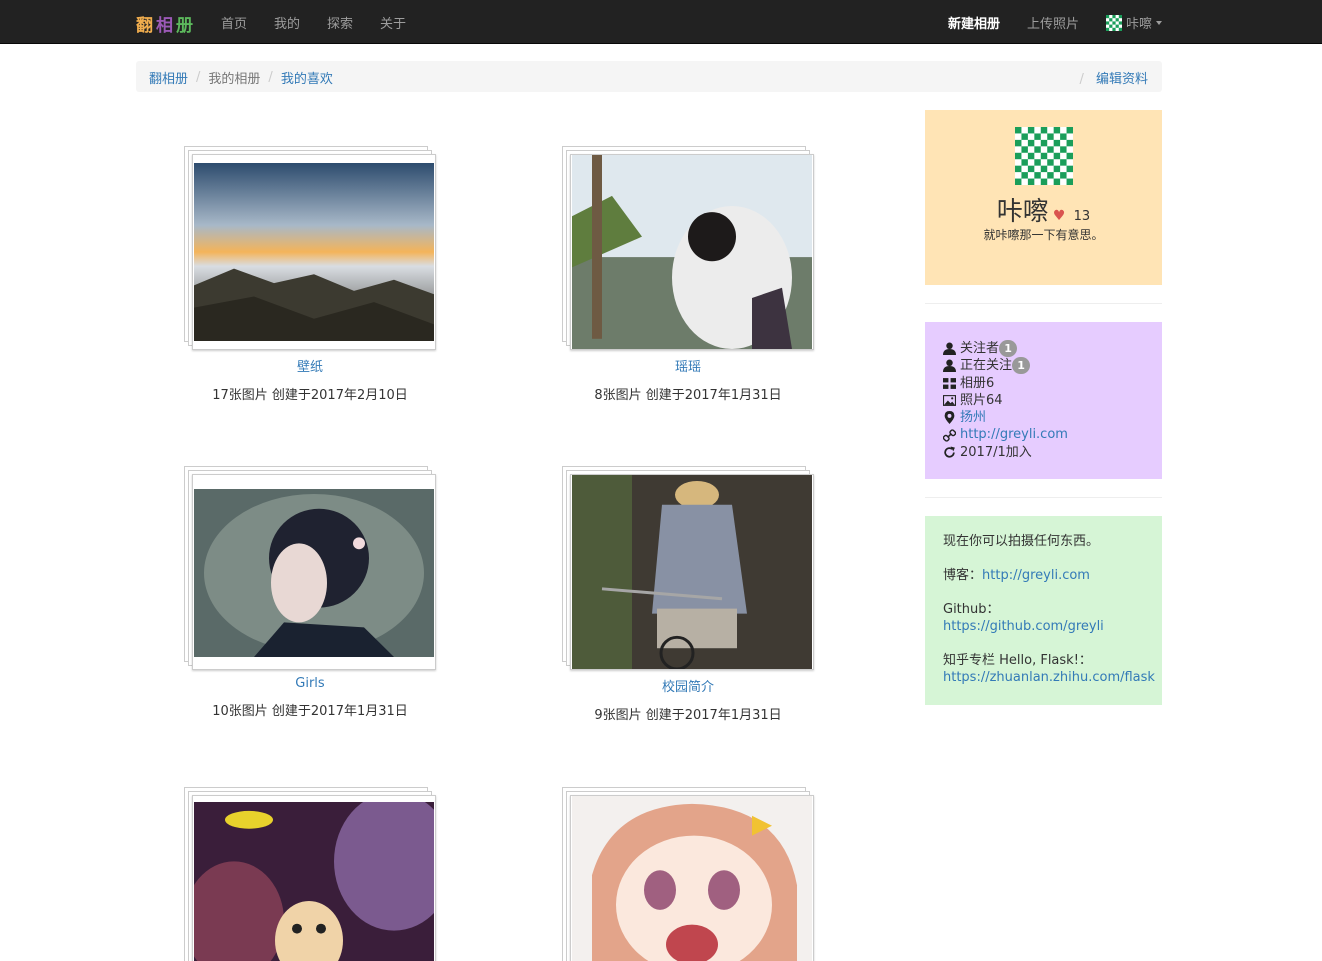 The width and height of the screenshot is (1322, 961). What do you see at coordinates (971, 609) in the screenshot?
I see `github-label: Github：` at bounding box center [971, 609].